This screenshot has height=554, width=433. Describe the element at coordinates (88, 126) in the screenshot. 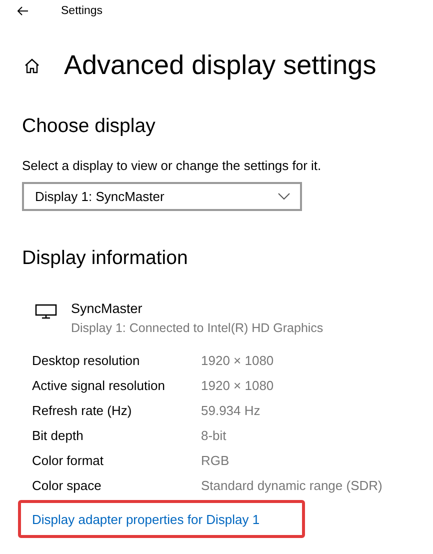

I see `section-heading: Choose display` at that location.